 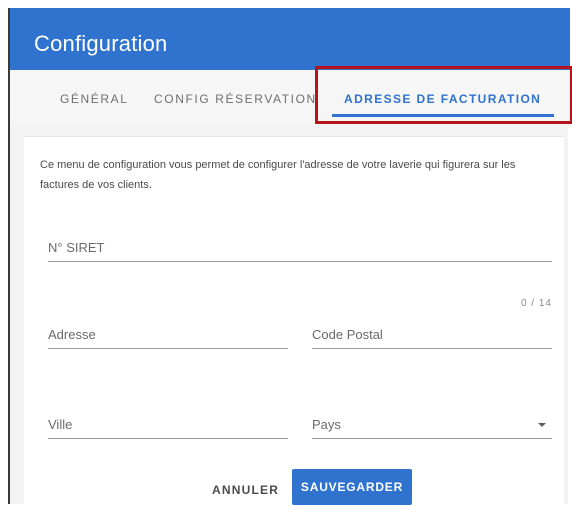 What do you see at coordinates (300, 255) in the screenshot?
I see `siret-field: N° SIRET` at bounding box center [300, 255].